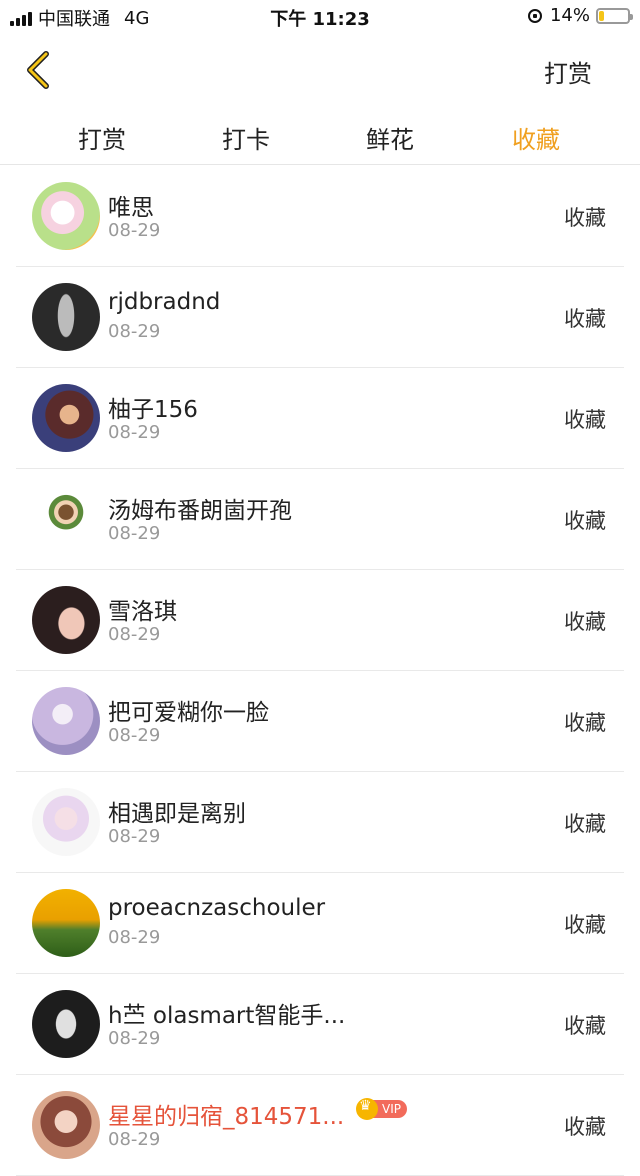 The image size is (640, 1176). What do you see at coordinates (320, 16) in the screenshot?
I see `status-bar: 中国联通 4G 下午 11:23 14%` at bounding box center [320, 16].